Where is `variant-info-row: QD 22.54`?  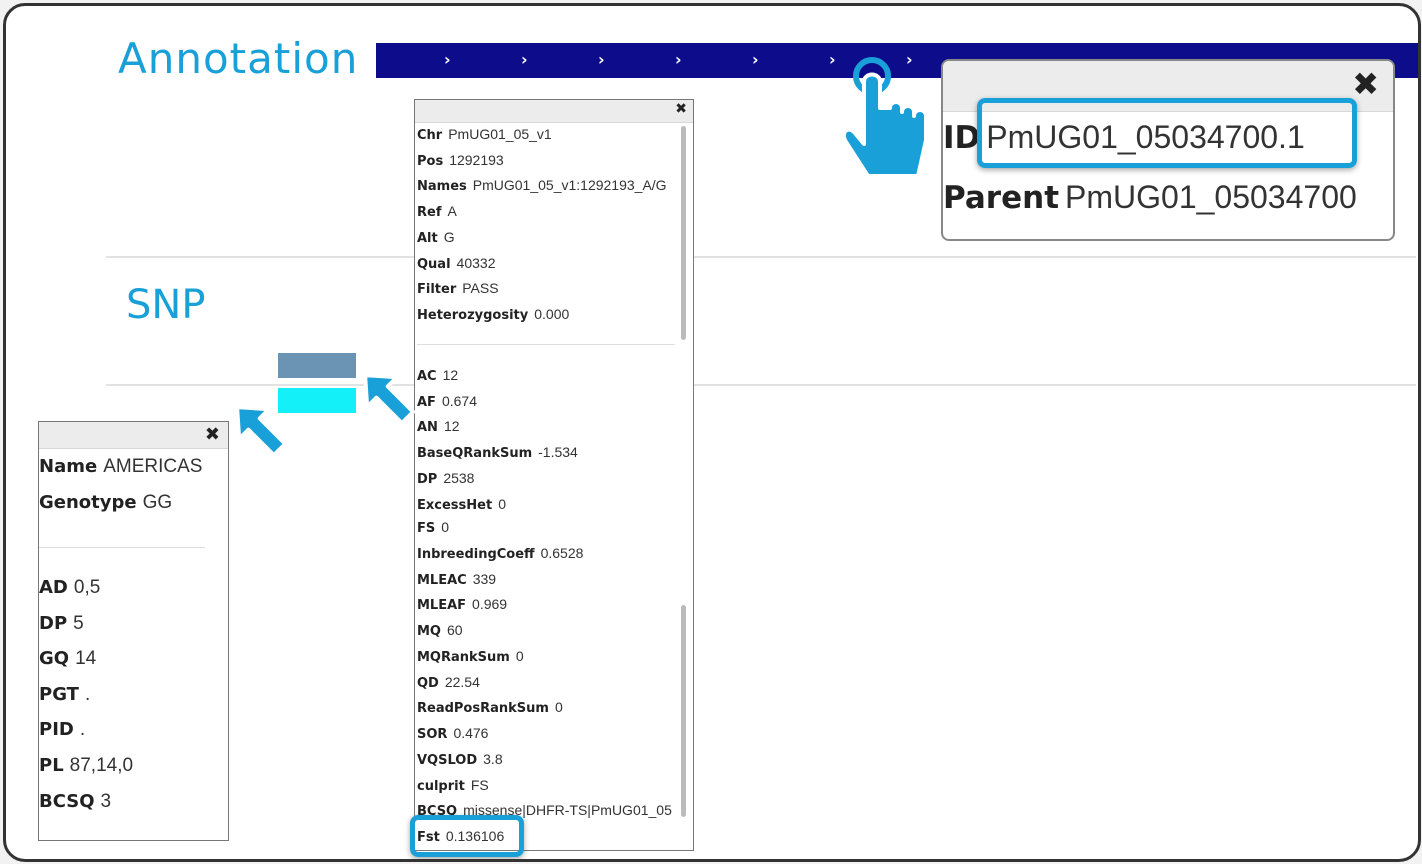 variant-info-row: QD 22.54 is located at coordinates (448, 682).